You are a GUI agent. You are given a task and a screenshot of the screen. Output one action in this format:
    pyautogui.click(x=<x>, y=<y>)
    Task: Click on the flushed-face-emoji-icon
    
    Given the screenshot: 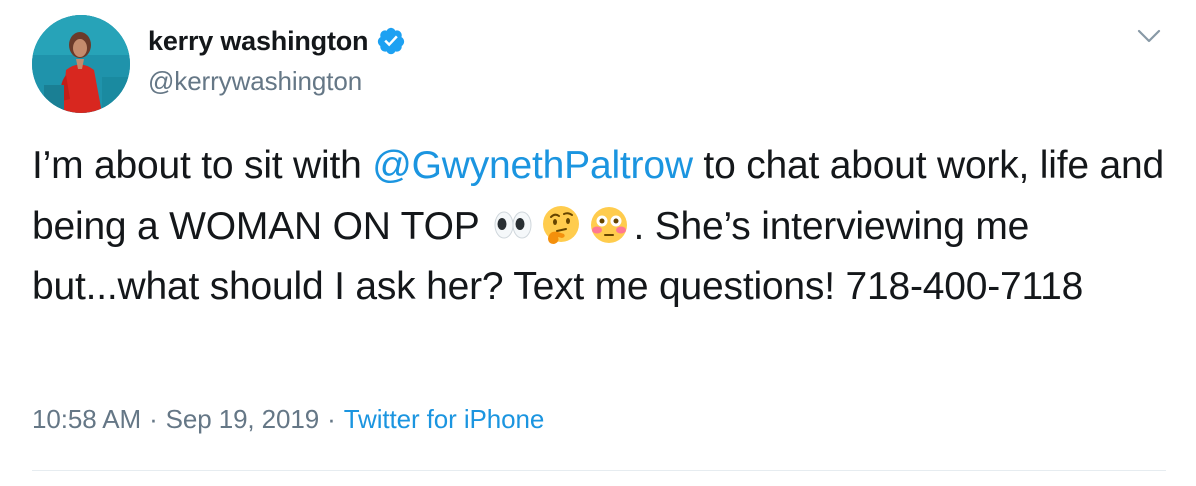 What is the action you would take?
    pyautogui.click(x=609, y=225)
    